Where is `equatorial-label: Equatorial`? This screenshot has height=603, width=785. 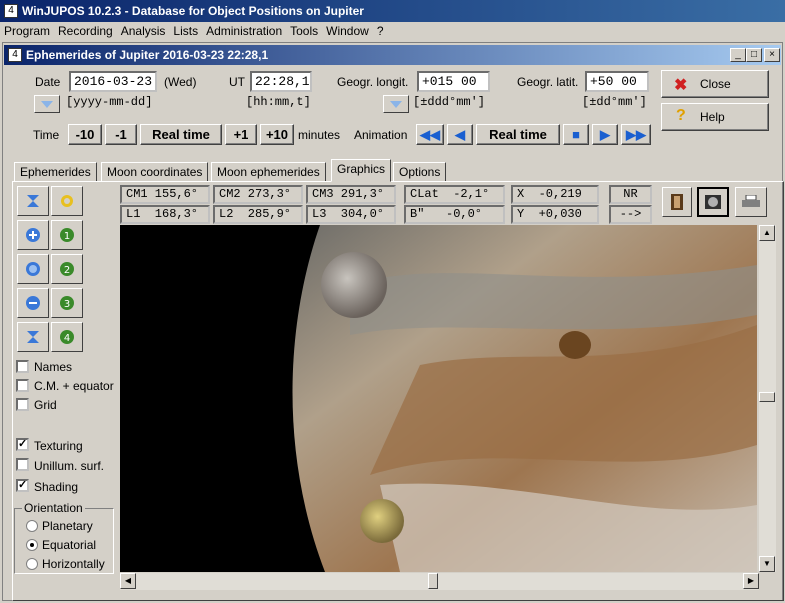
equatorial-label: Equatorial is located at coordinates (69, 545).